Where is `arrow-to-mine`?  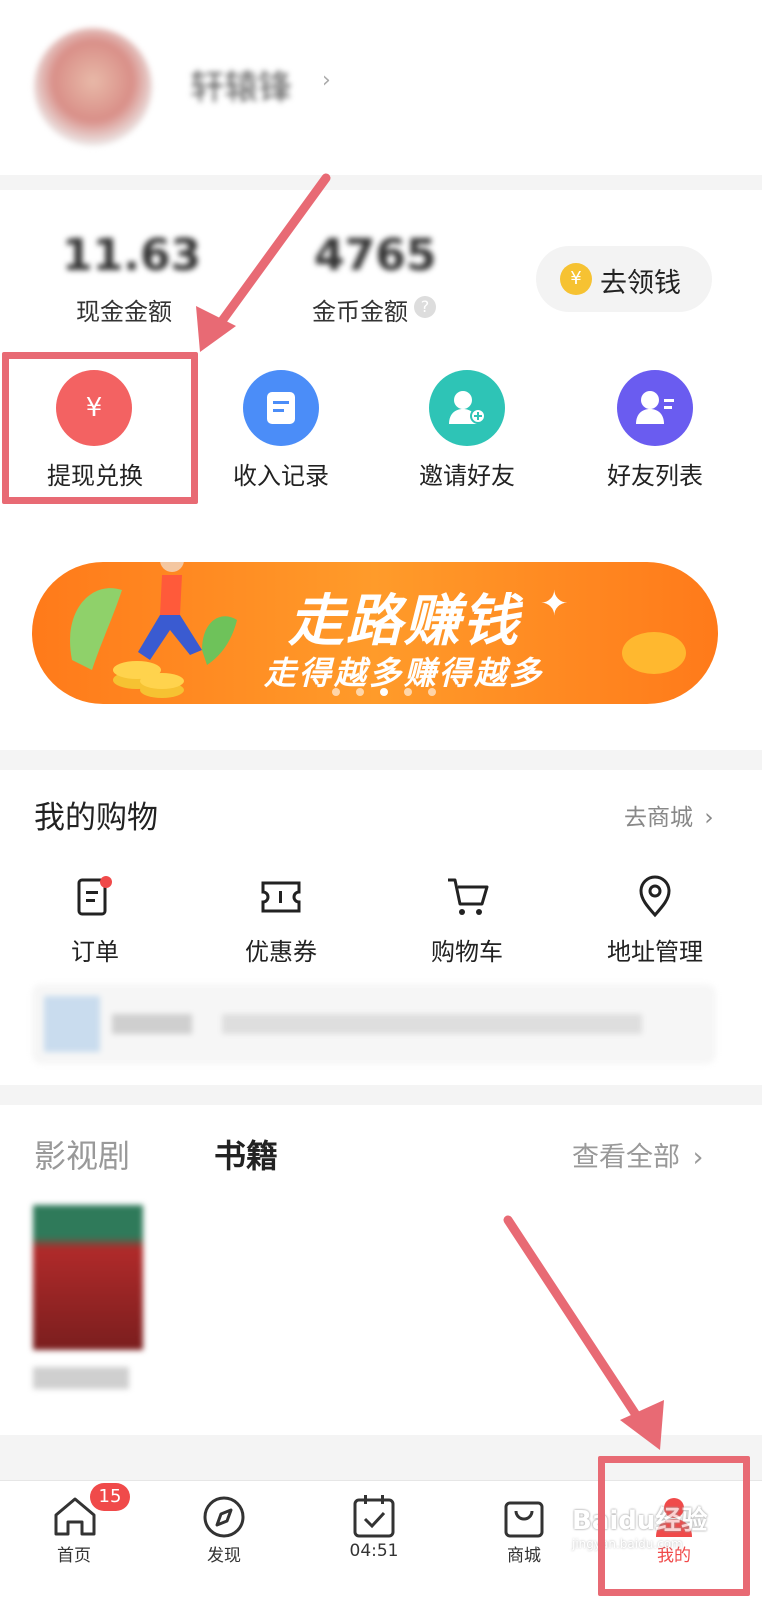
arrow-to-mine is located at coordinates (583, 1332).